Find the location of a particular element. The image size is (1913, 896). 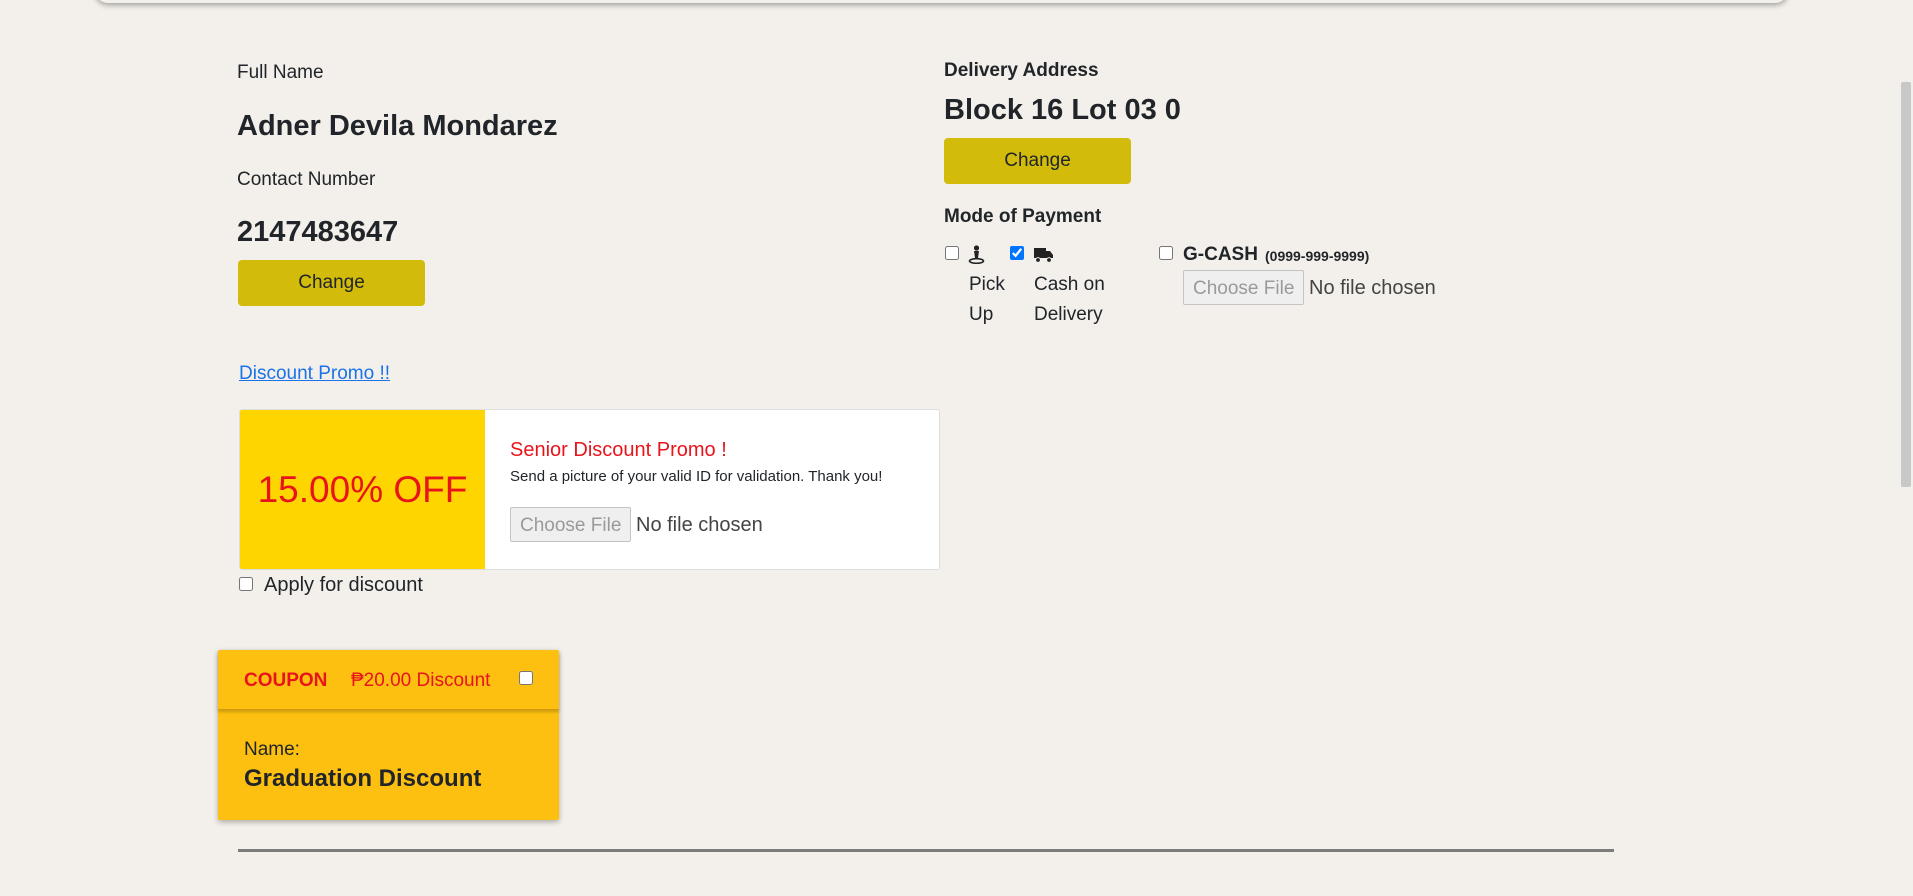

full-name-value: Adner Devila Mondarez is located at coordinates (397, 126).